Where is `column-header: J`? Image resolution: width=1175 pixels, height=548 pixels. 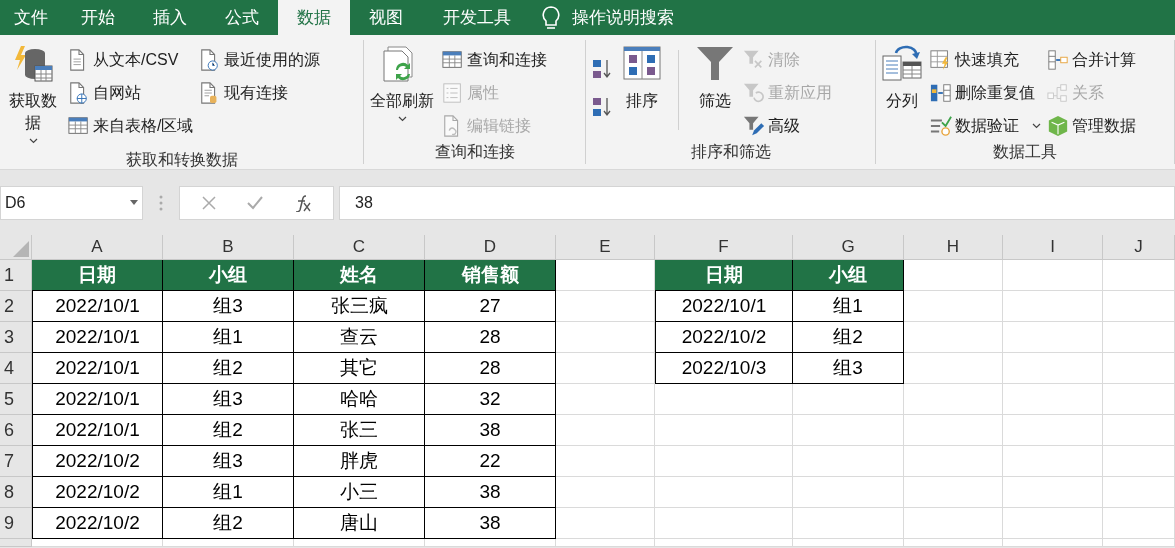 column-header: J is located at coordinates (1139, 247).